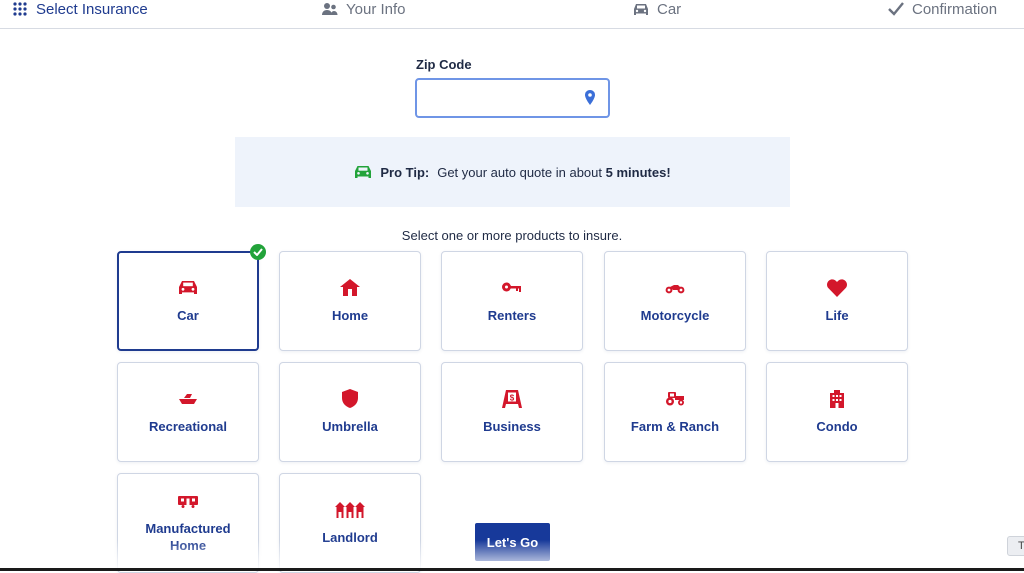 The width and height of the screenshot is (1024, 573). What do you see at coordinates (350, 523) in the screenshot?
I see `product-card-landlord: Landlord` at bounding box center [350, 523].